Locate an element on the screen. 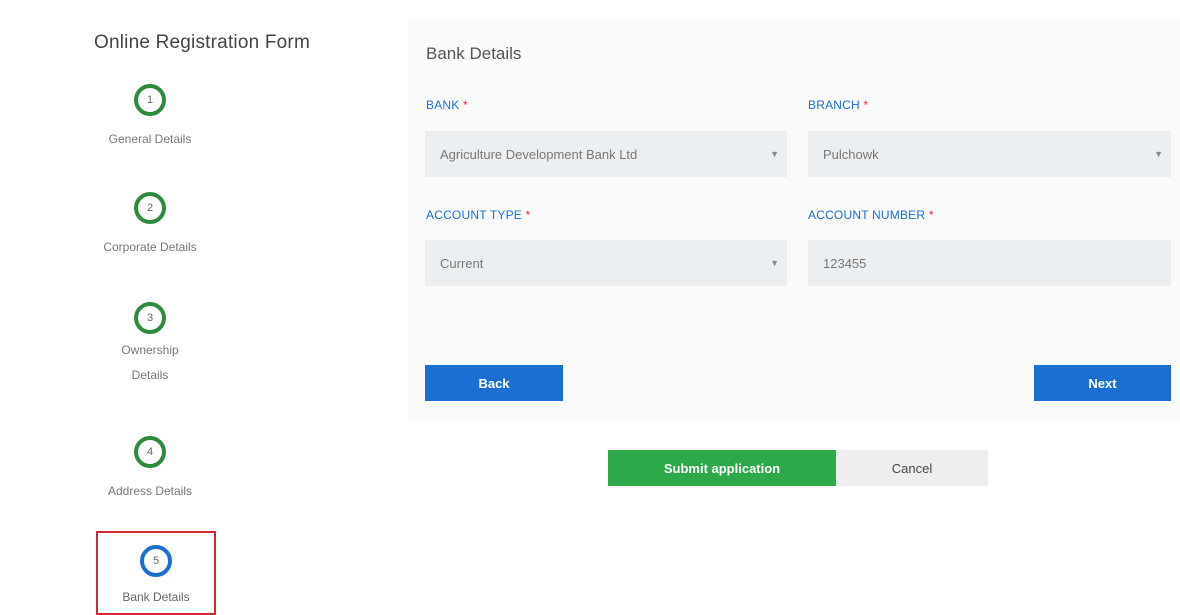 This screenshot has width=1180, height=615. branch-select-value: Pulchowk is located at coordinates (851, 154).